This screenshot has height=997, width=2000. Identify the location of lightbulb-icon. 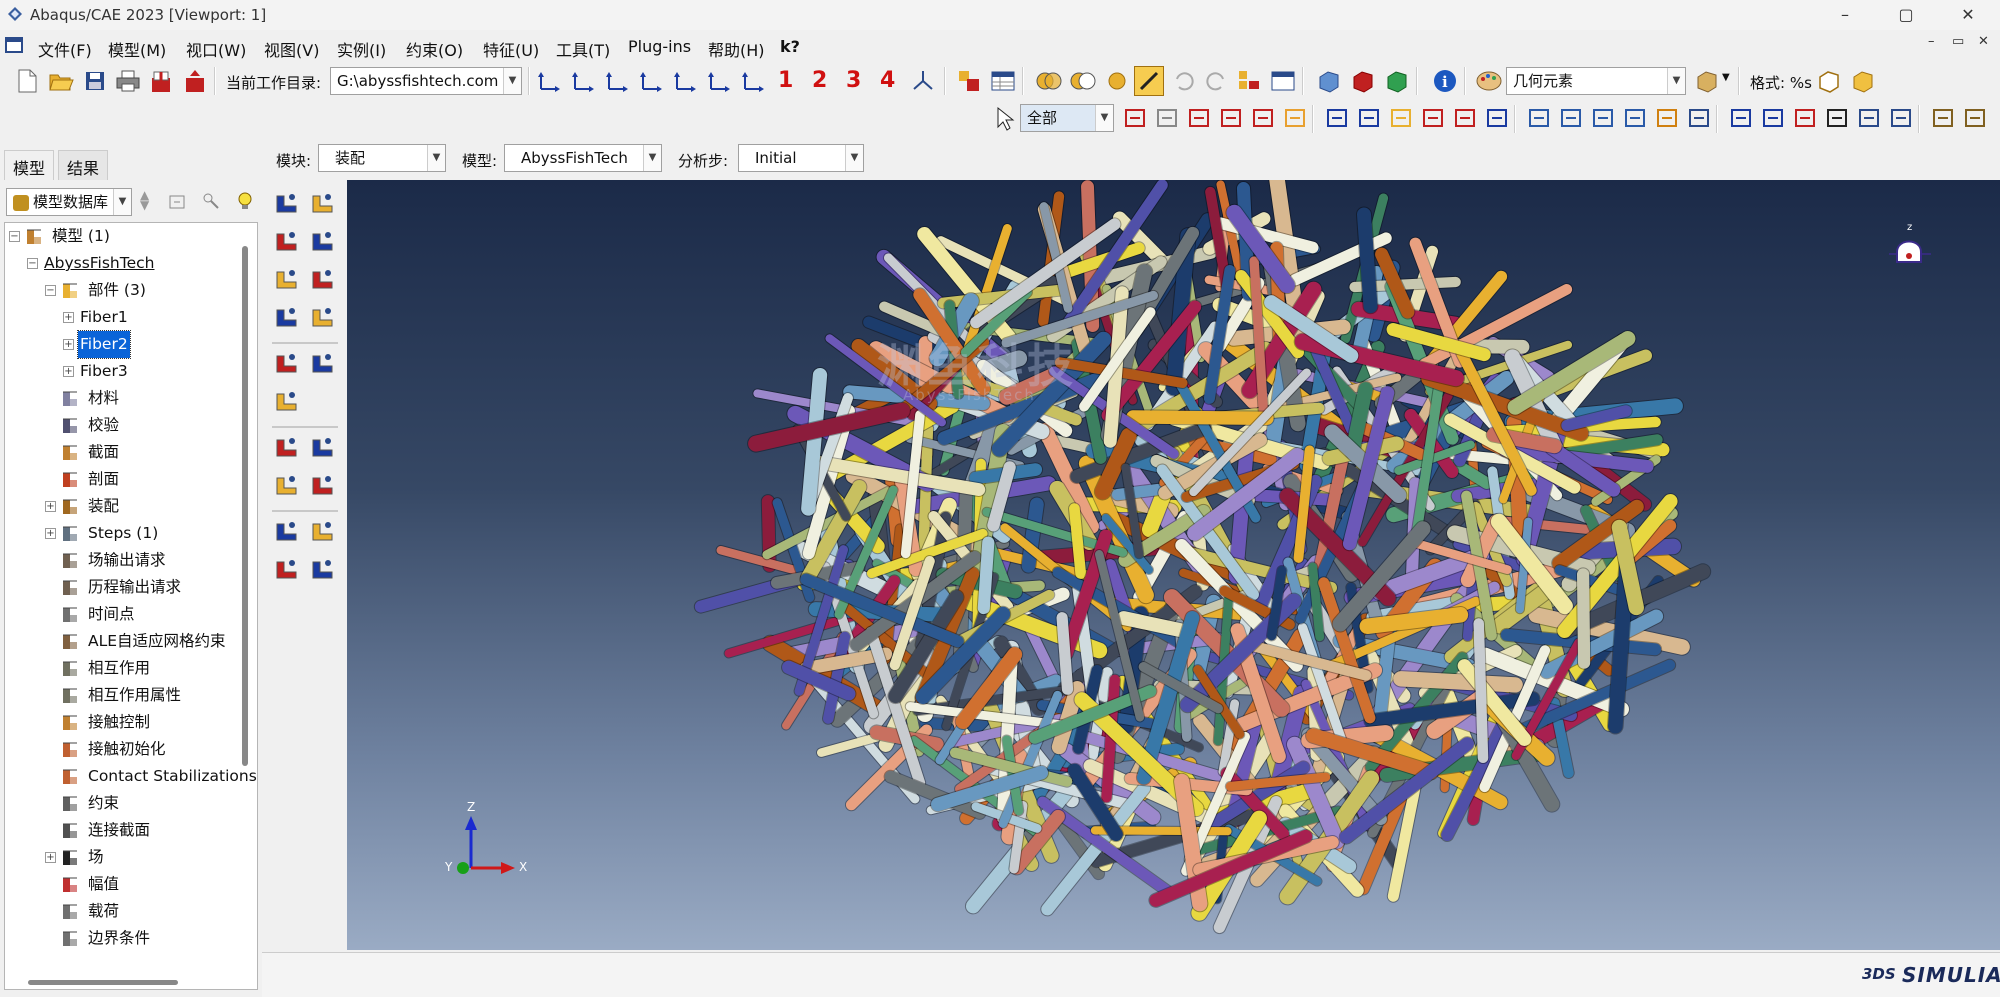
(245, 201).